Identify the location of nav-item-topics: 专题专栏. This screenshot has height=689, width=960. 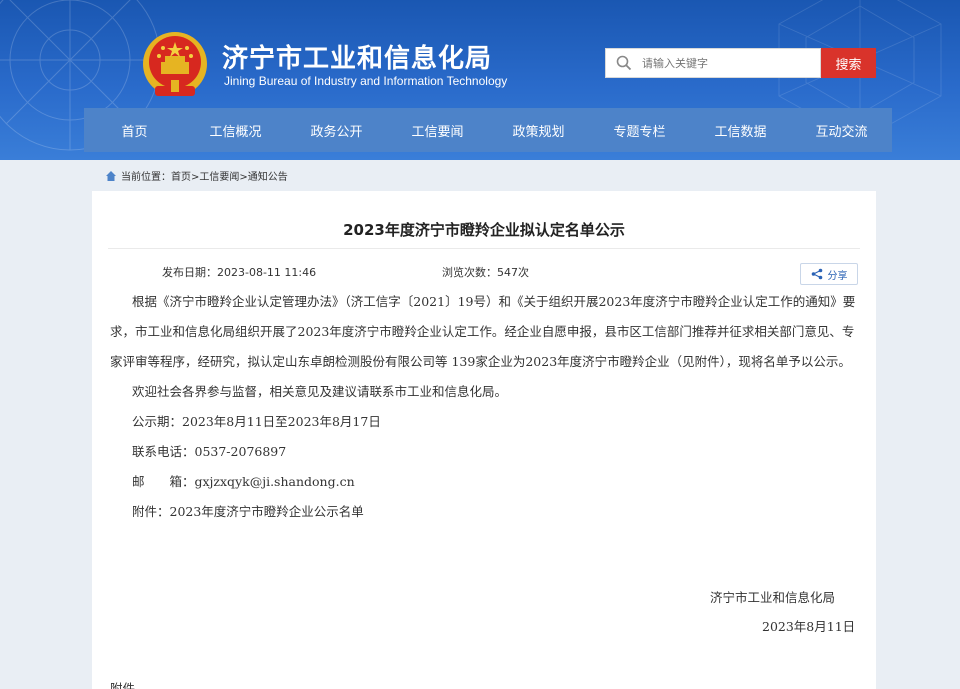
(639, 130).